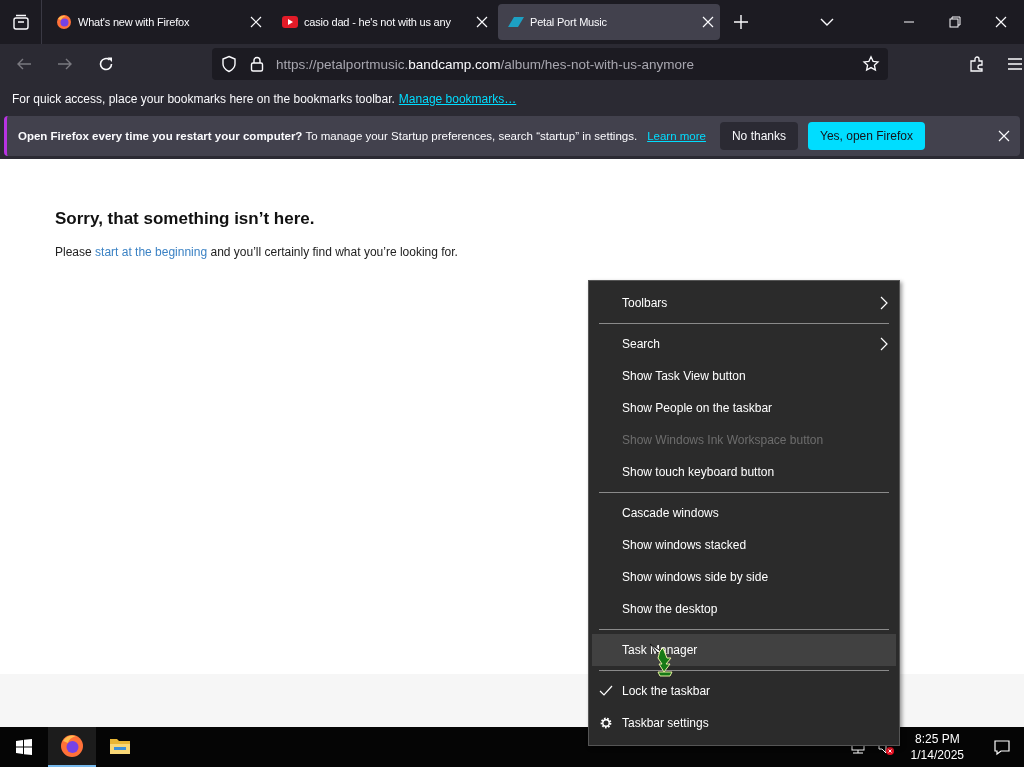  Describe the element at coordinates (744, 344) in the screenshot. I see `menu-item: Search` at that location.